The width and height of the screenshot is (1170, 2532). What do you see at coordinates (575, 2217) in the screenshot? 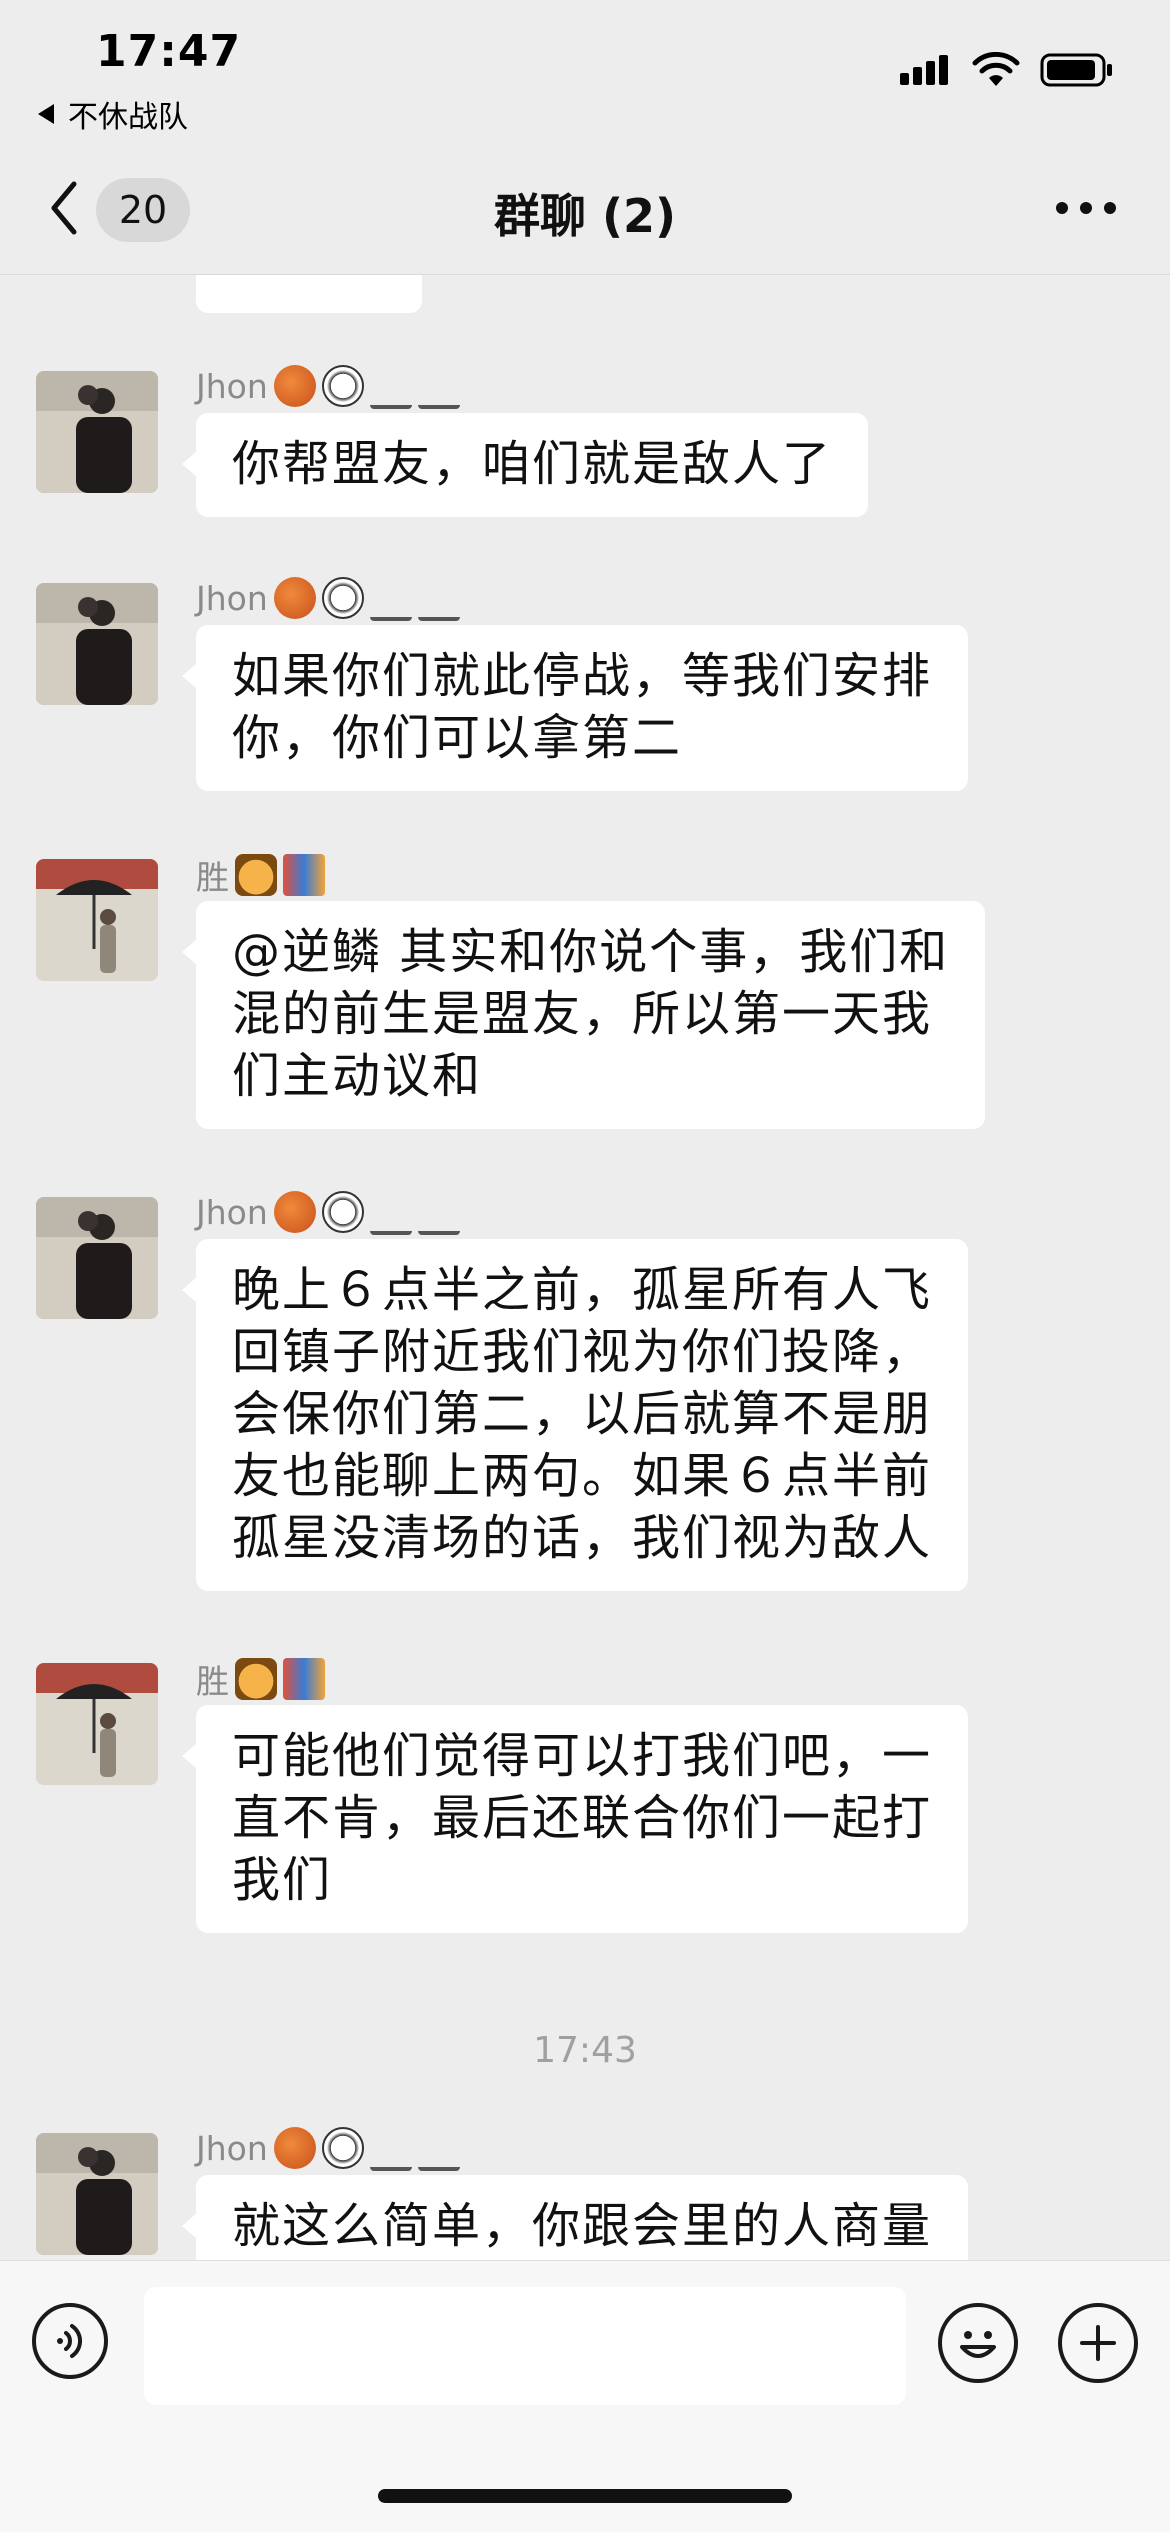
I see `message-bubble: 就这么简单，你跟会里的人商量` at bounding box center [575, 2217].